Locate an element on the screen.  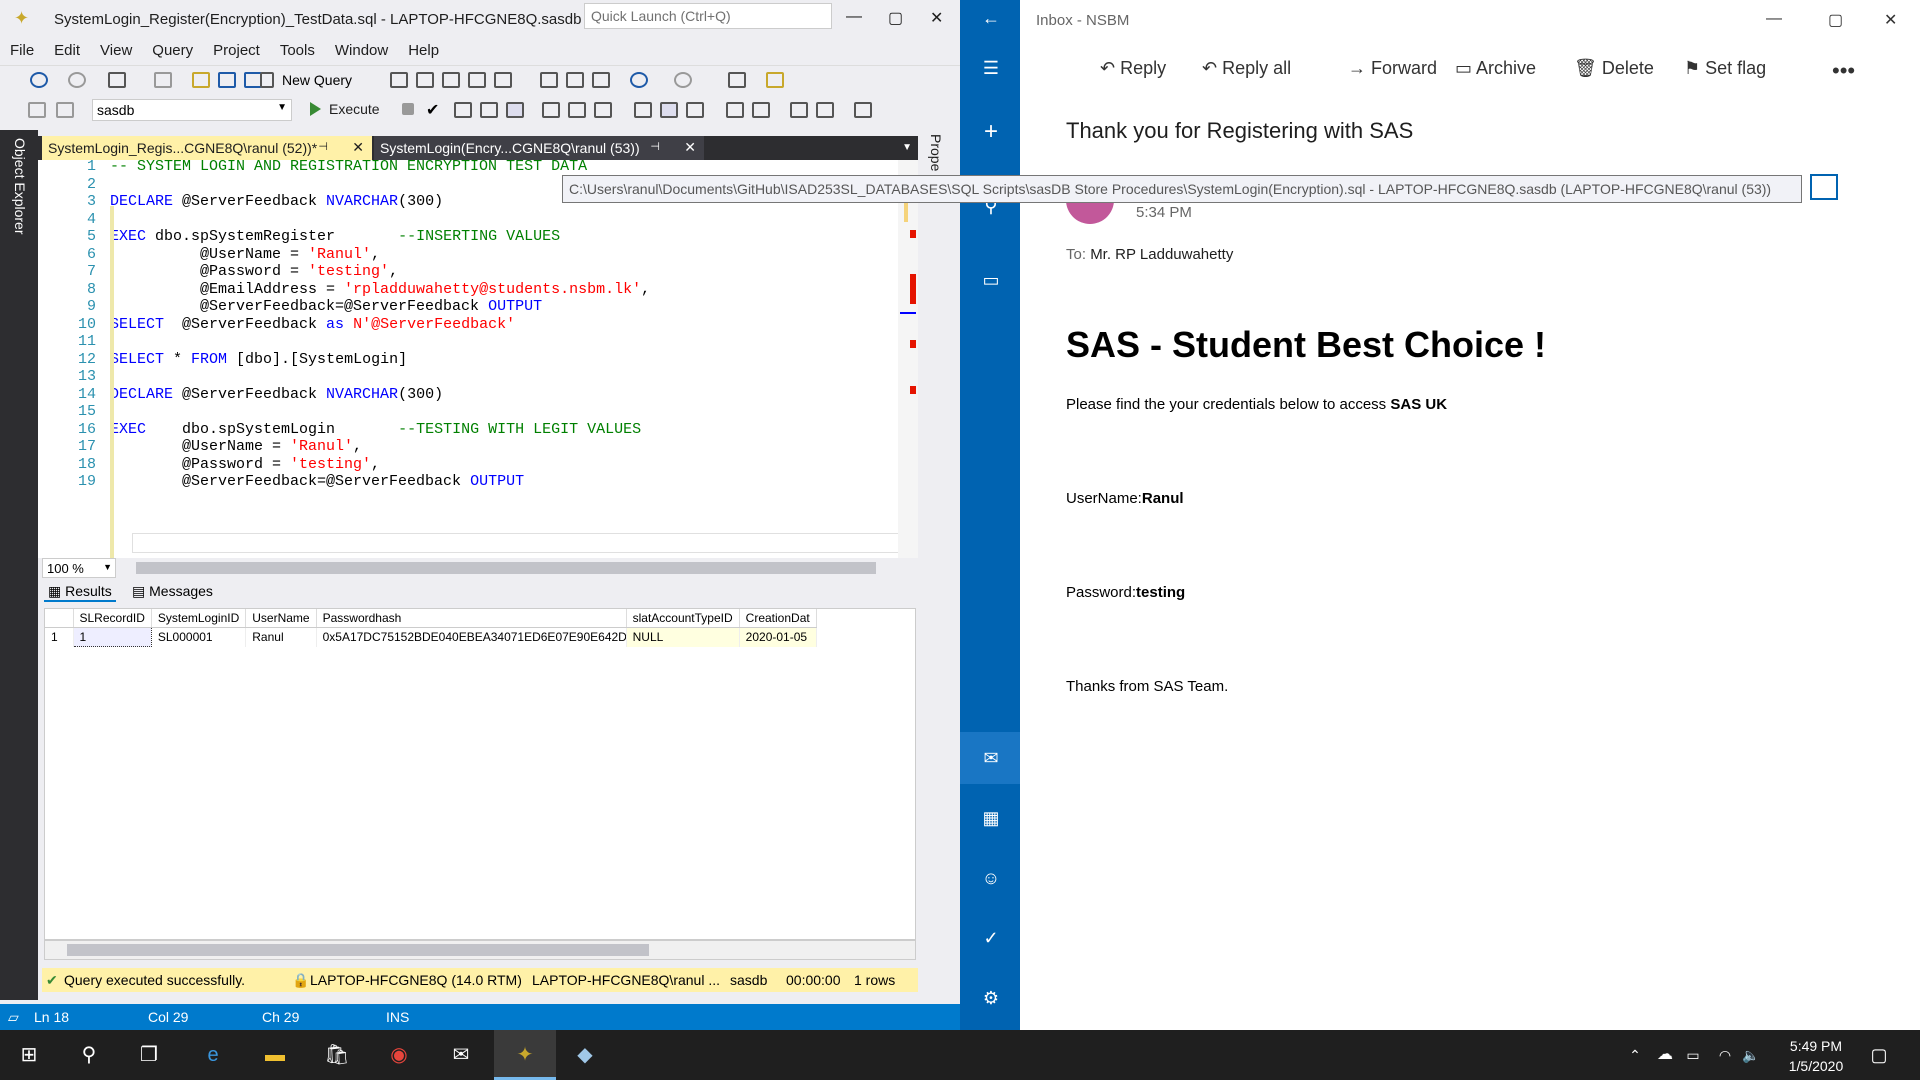
results-horizontal-scrollbar is located at coordinates (480, 950).